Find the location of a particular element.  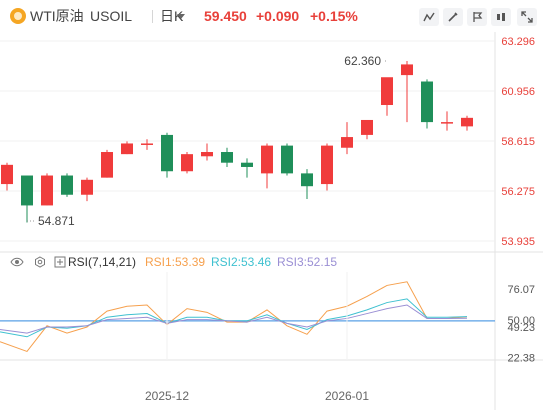

compare-icon is located at coordinates (501, 17).